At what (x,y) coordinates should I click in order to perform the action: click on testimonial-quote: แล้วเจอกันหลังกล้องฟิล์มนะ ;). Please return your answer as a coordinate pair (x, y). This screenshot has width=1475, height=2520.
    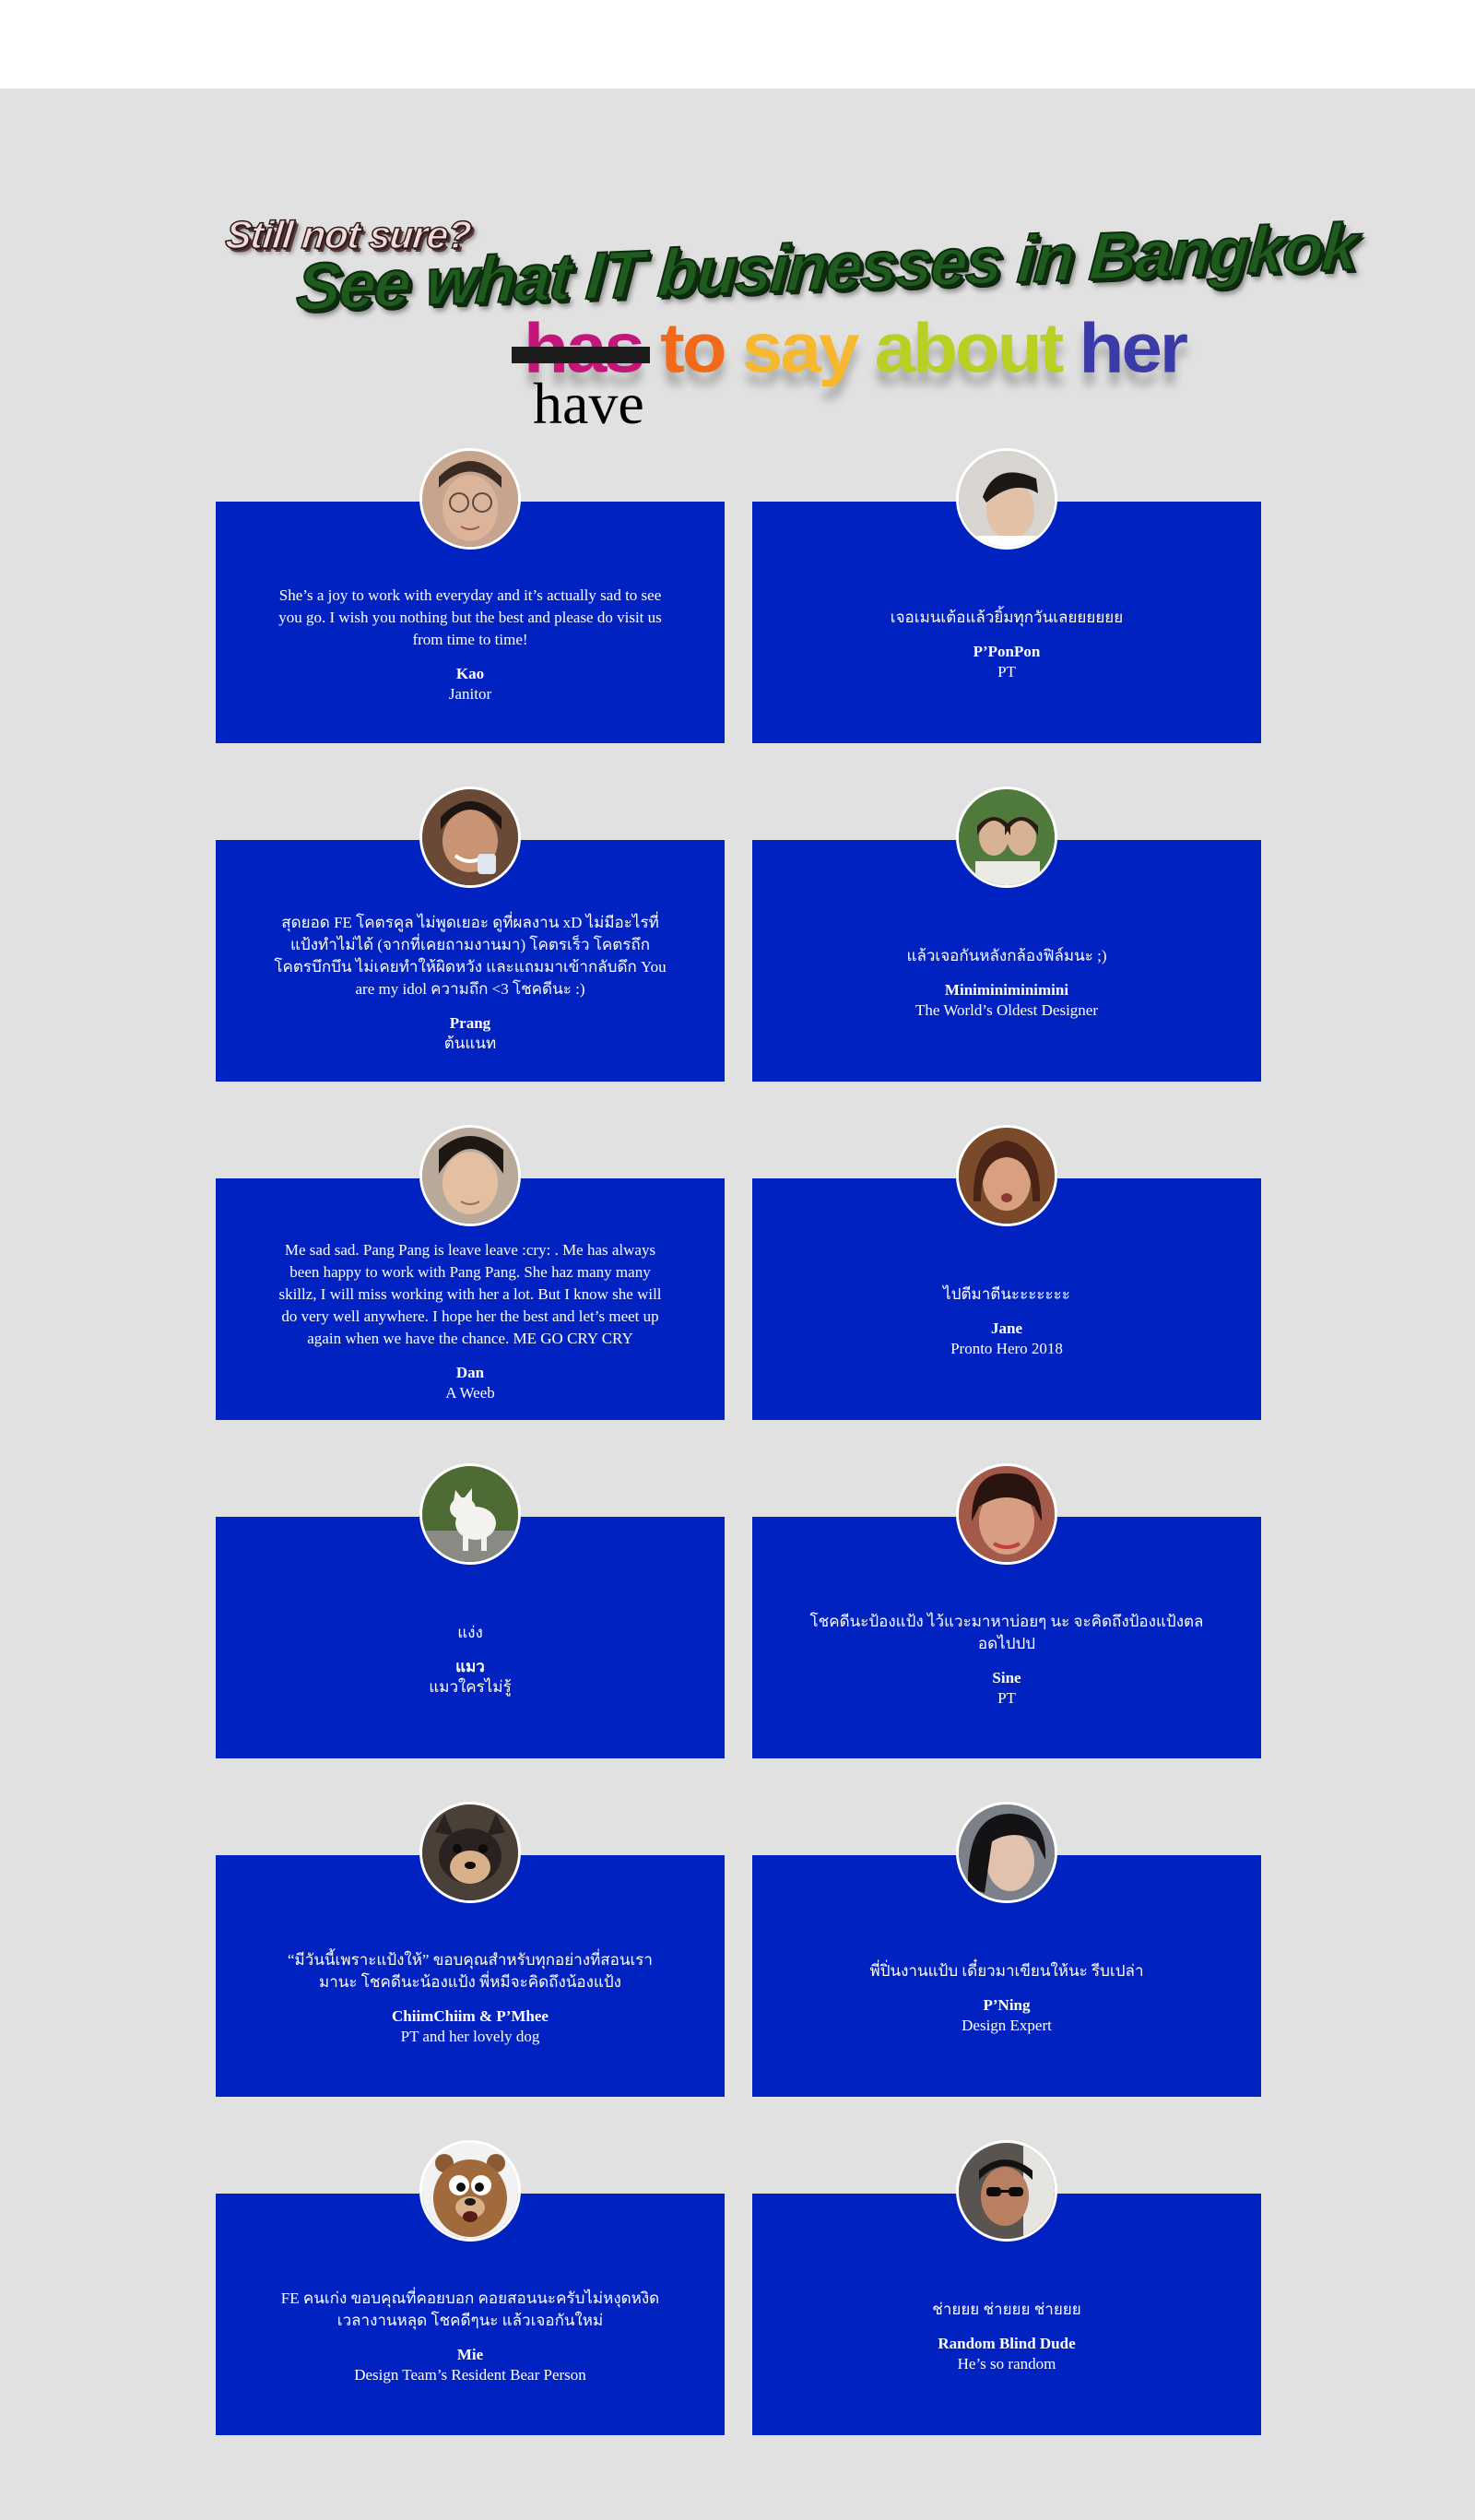
    Looking at the image, I should click on (1006, 955).